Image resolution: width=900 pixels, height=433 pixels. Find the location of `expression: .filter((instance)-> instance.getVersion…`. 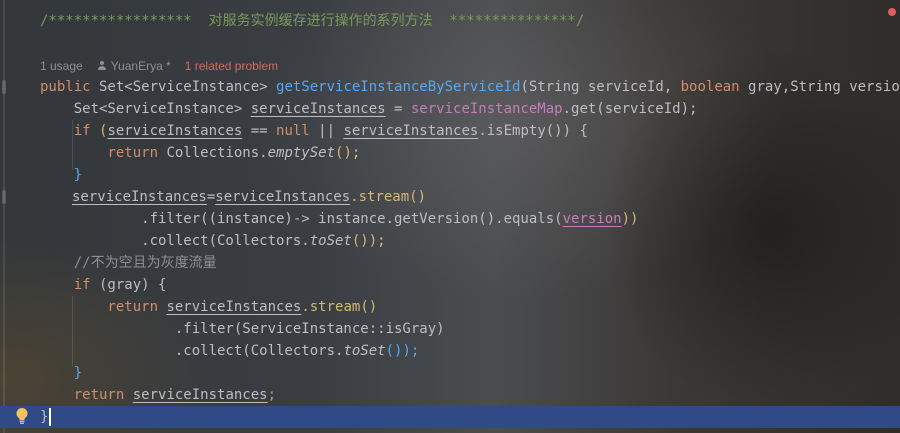

expression: .filter((instance)-> instance.getVersion… is located at coordinates (301, 219).